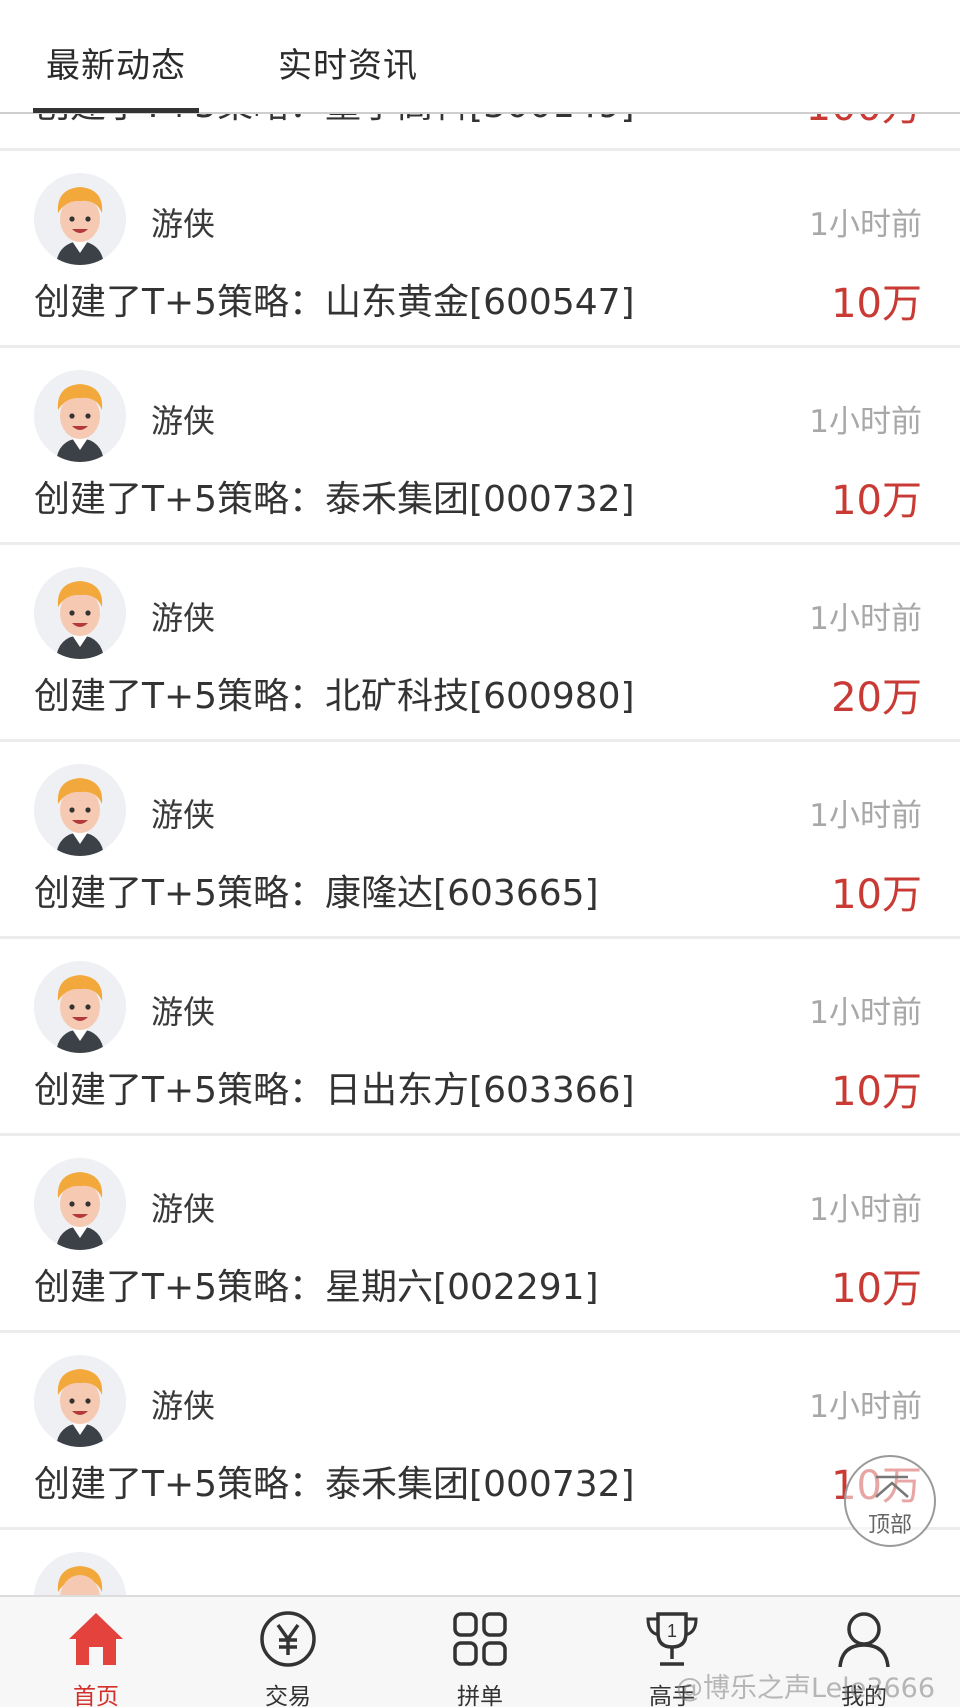 This screenshot has width=960, height=1707. Describe the element at coordinates (480, 1234) in the screenshot. I see `feed-item: 游侠 1小时前 创建了T+5策略：星期六[002291] 10万` at that location.